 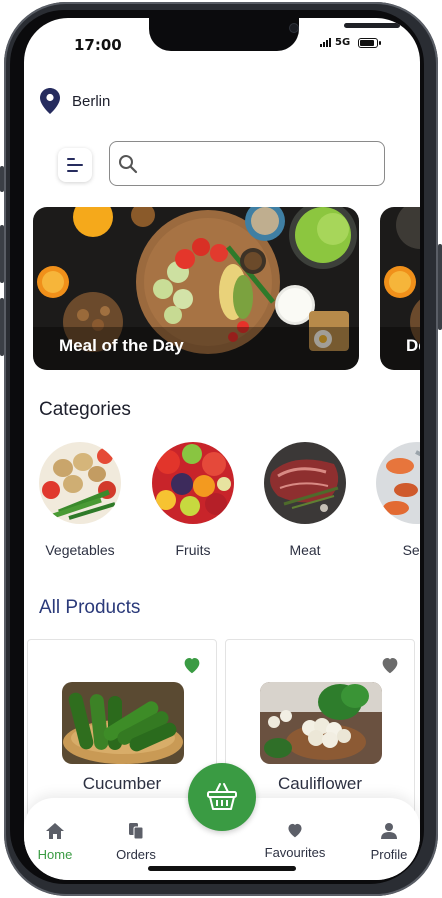 I want to click on meat-image, so click(x=305, y=483).